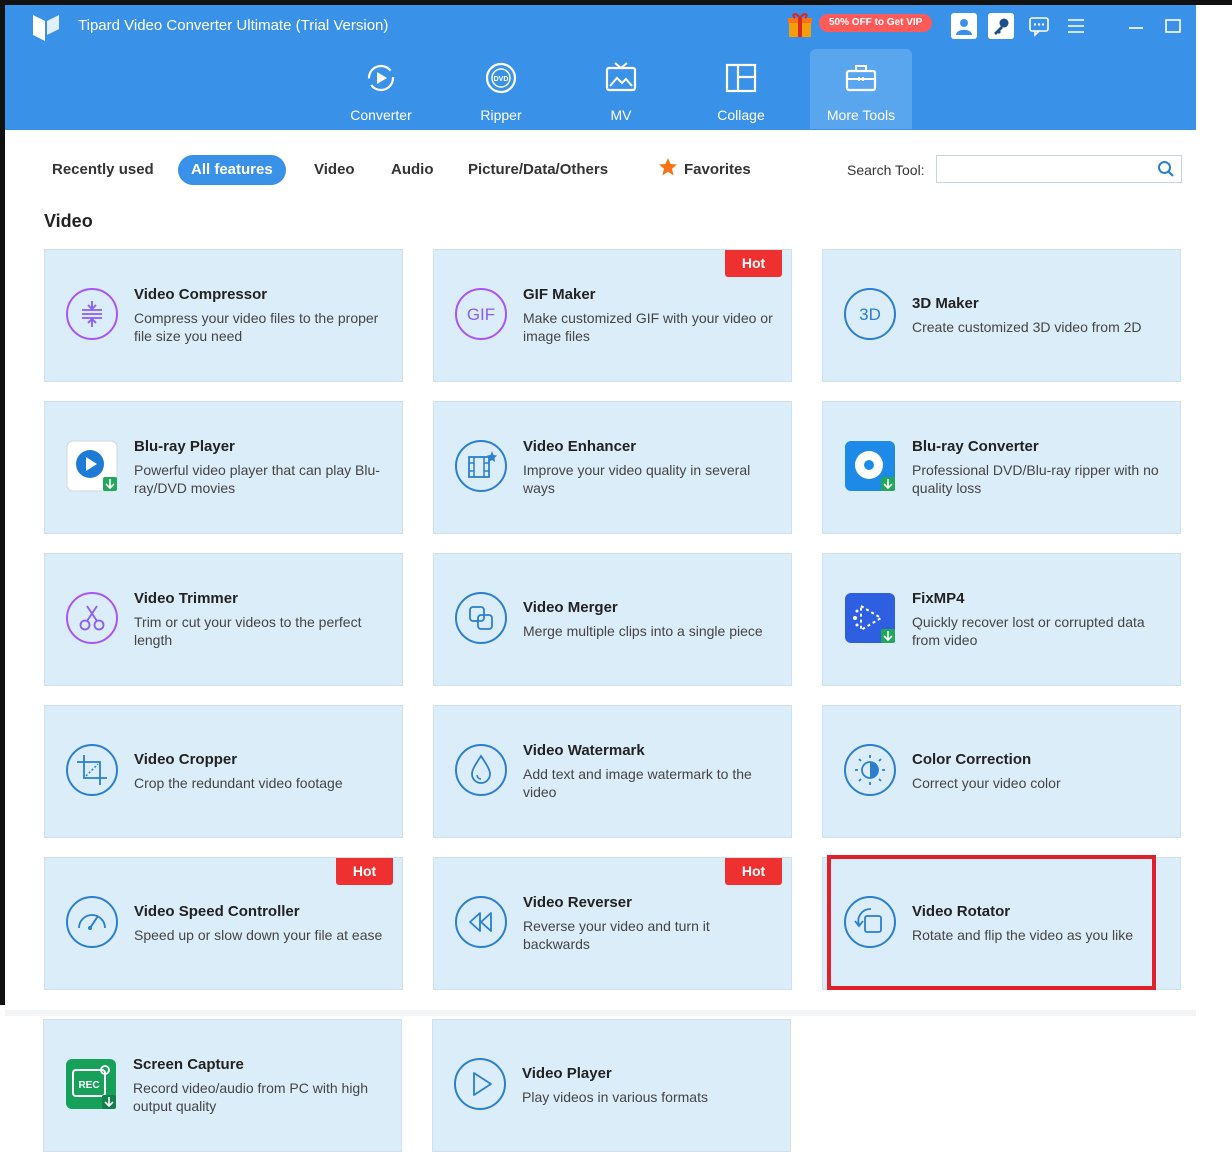  I want to click on tab-mv: MV, so click(621, 89).